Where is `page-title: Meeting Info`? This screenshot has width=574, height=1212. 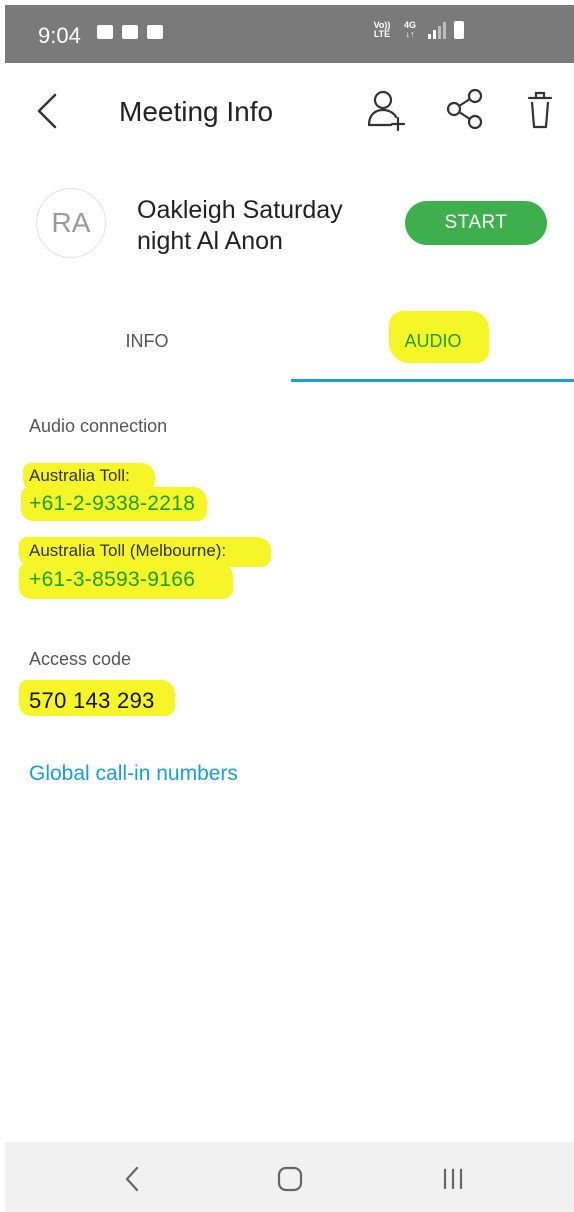
page-title: Meeting Info is located at coordinates (196, 111).